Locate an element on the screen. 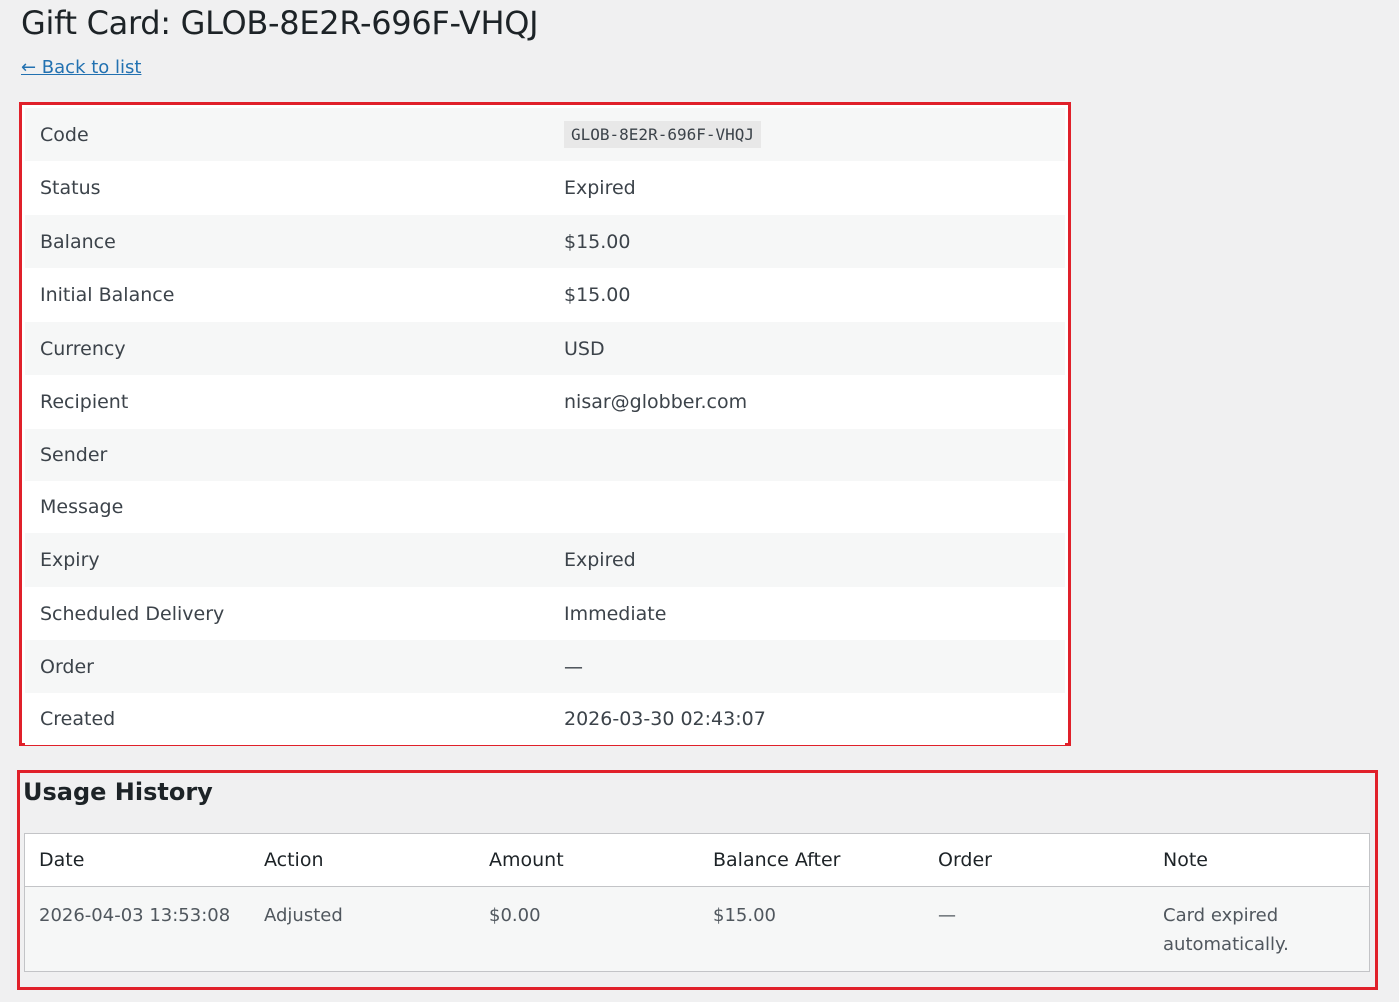 This screenshot has width=1399, height=1002. code-chip: GLOB-8E2R-696F-VHQJ is located at coordinates (663, 134).